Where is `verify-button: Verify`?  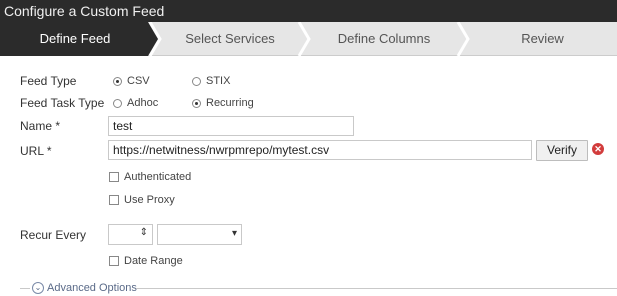
verify-button: Verify is located at coordinates (562, 150).